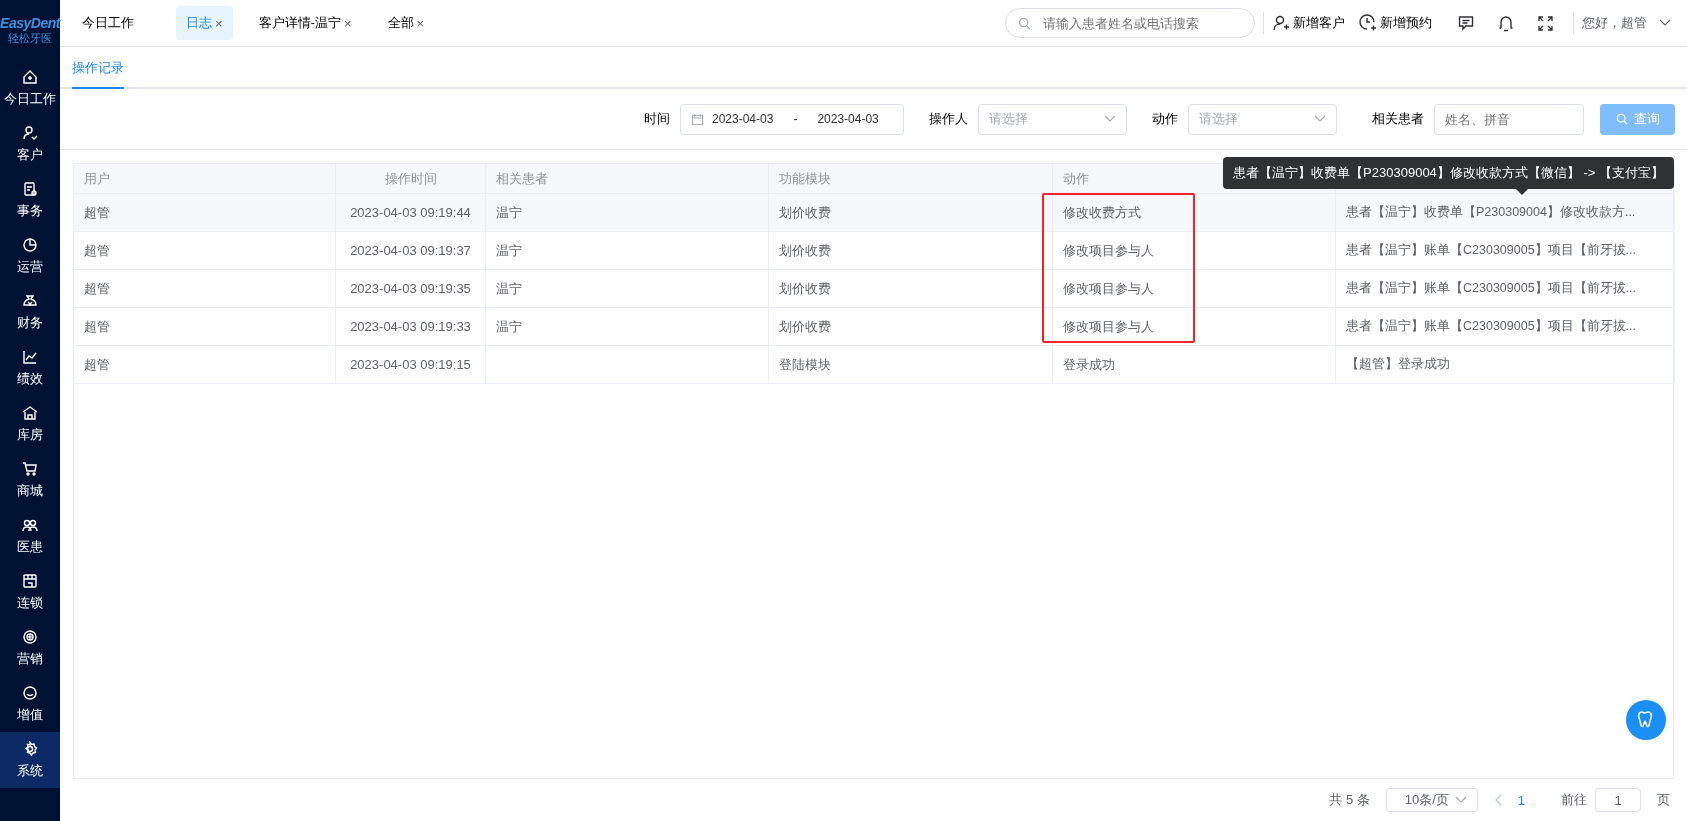 This screenshot has height=821, width=1687. I want to click on sidebar-item: 营销, so click(30, 648).